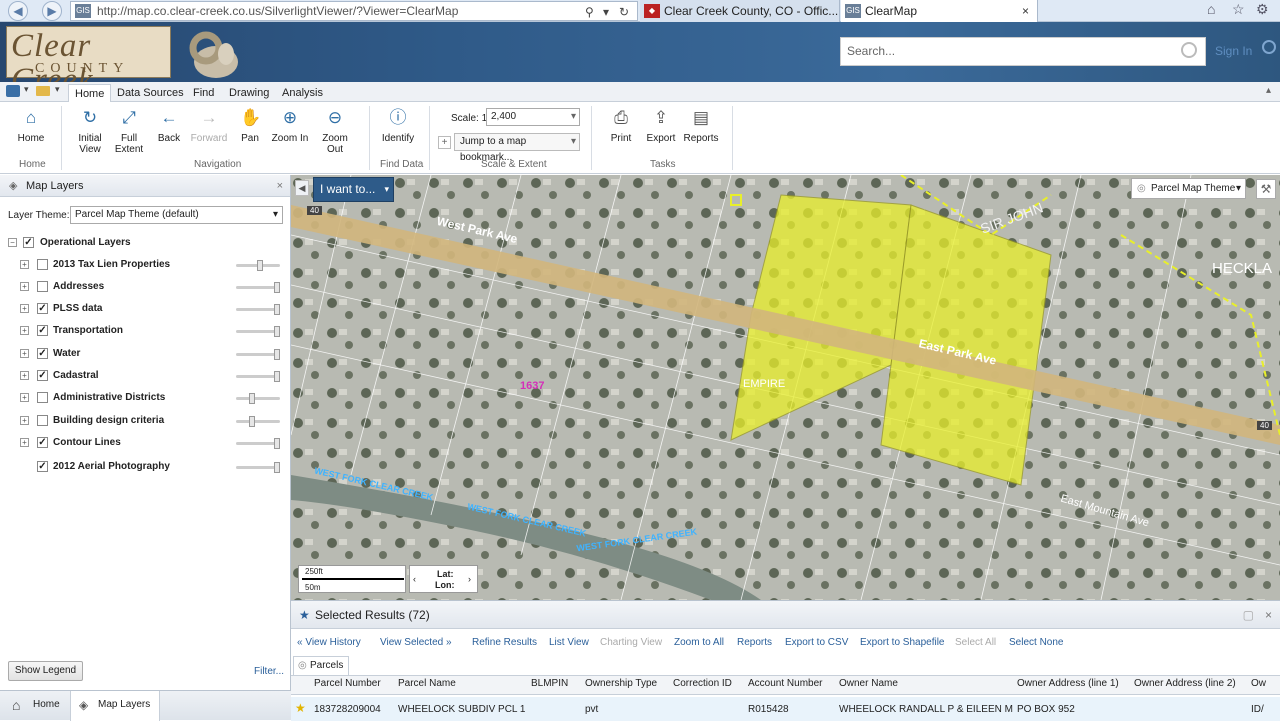 The image size is (1280, 721). What do you see at coordinates (1266, 189) in the screenshot?
I see `tools-icon: ⚒` at bounding box center [1266, 189].